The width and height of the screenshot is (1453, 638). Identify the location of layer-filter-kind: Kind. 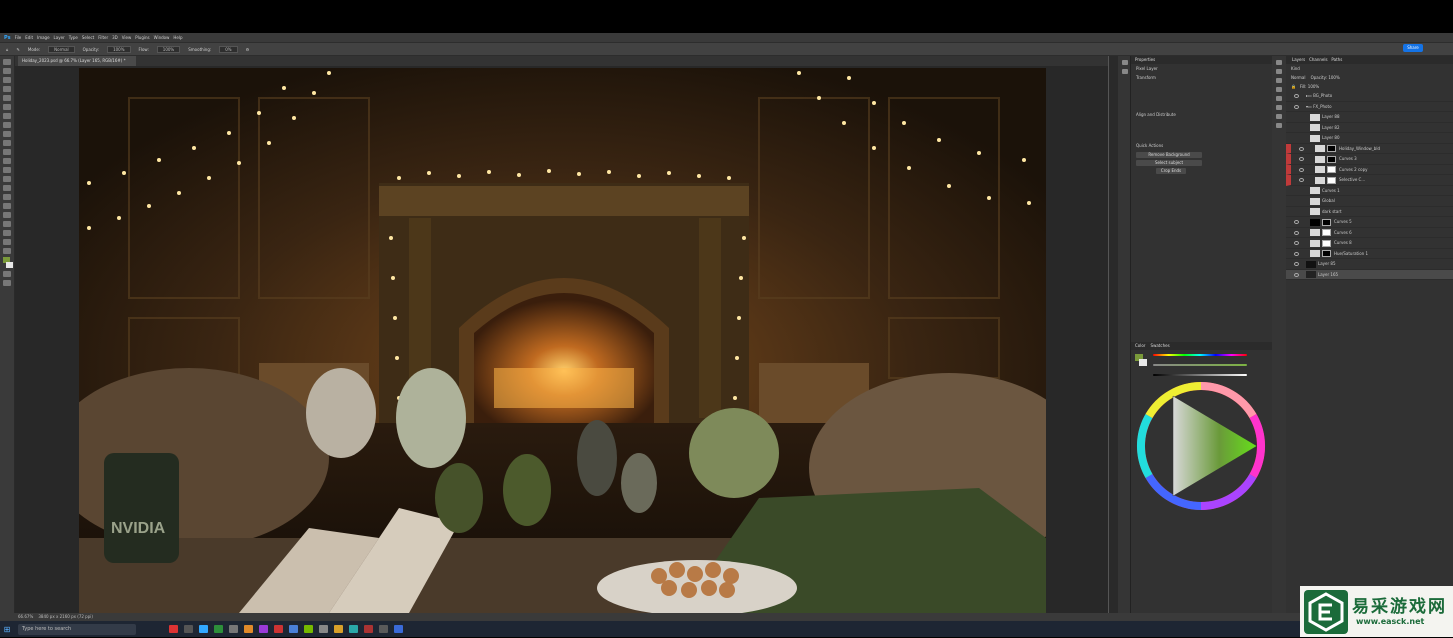
(1295, 68).